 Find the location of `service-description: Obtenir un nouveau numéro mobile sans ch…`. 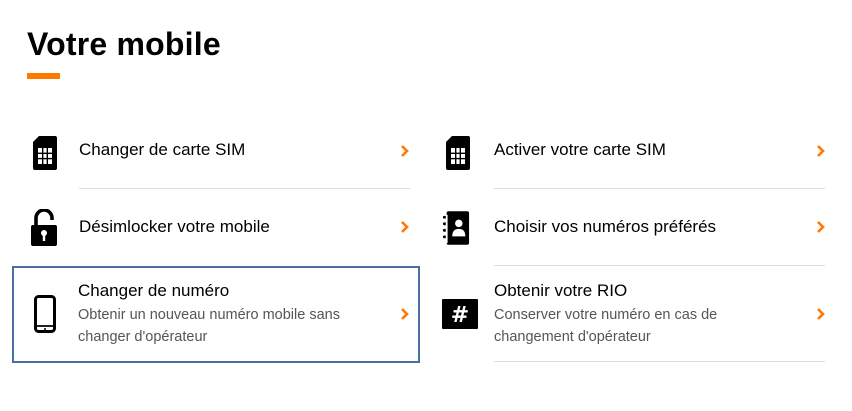

service-description: Obtenir un nouveau numéro mobile sans ch… is located at coordinates (209, 326).